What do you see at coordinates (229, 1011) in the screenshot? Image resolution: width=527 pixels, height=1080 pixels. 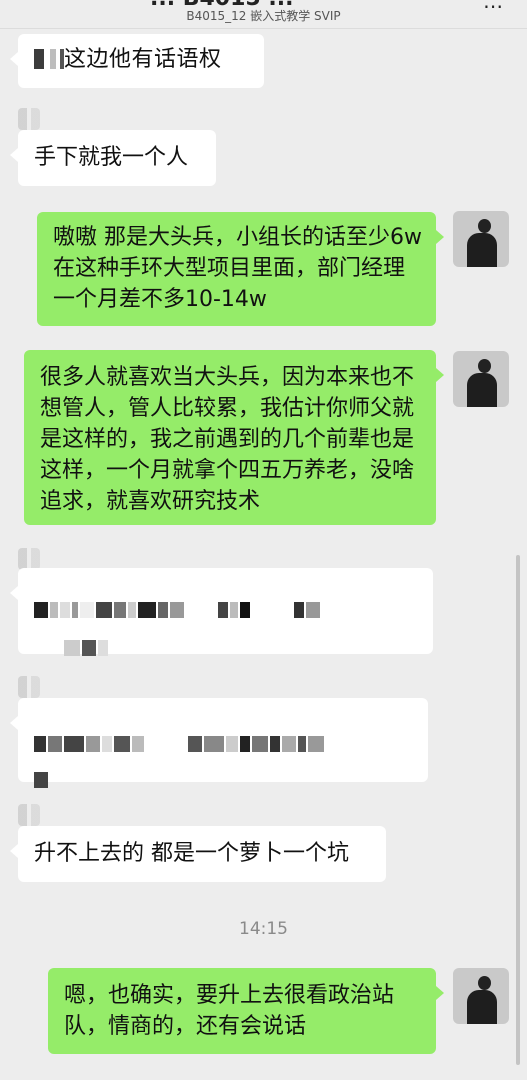 I see `message-text: 嗯，也确实，要升上去很看政治站队，情商的，还有会说话` at bounding box center [229, 1011].